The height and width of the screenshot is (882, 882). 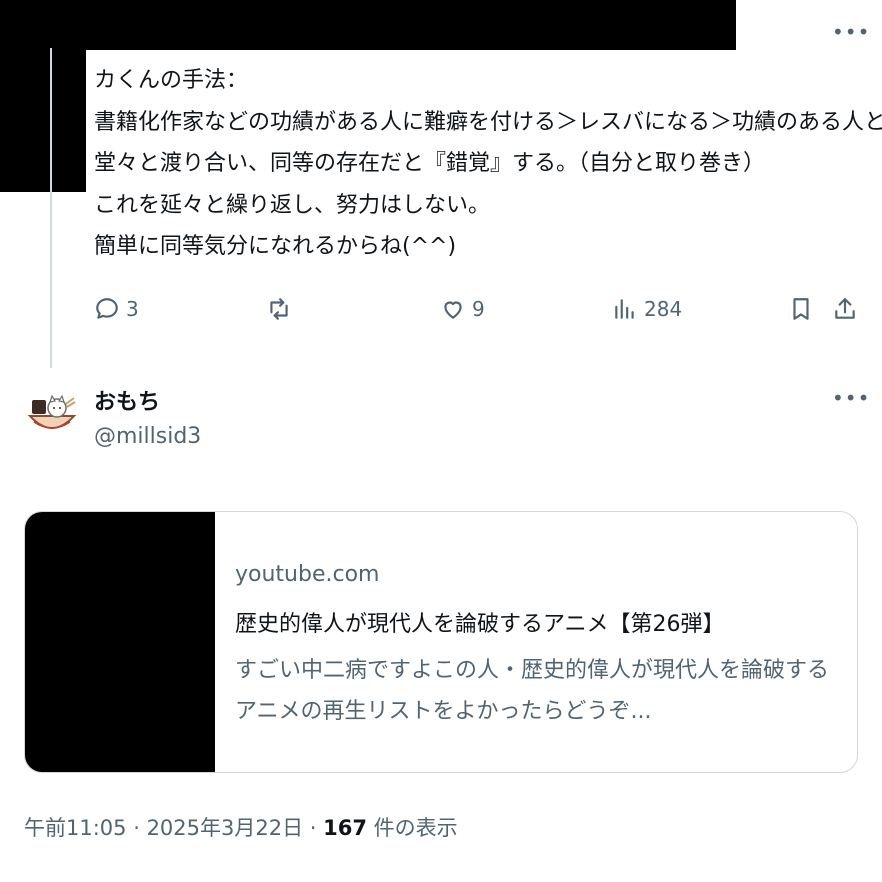 I want to click on views-count: 284, so click(x=663, y=309).